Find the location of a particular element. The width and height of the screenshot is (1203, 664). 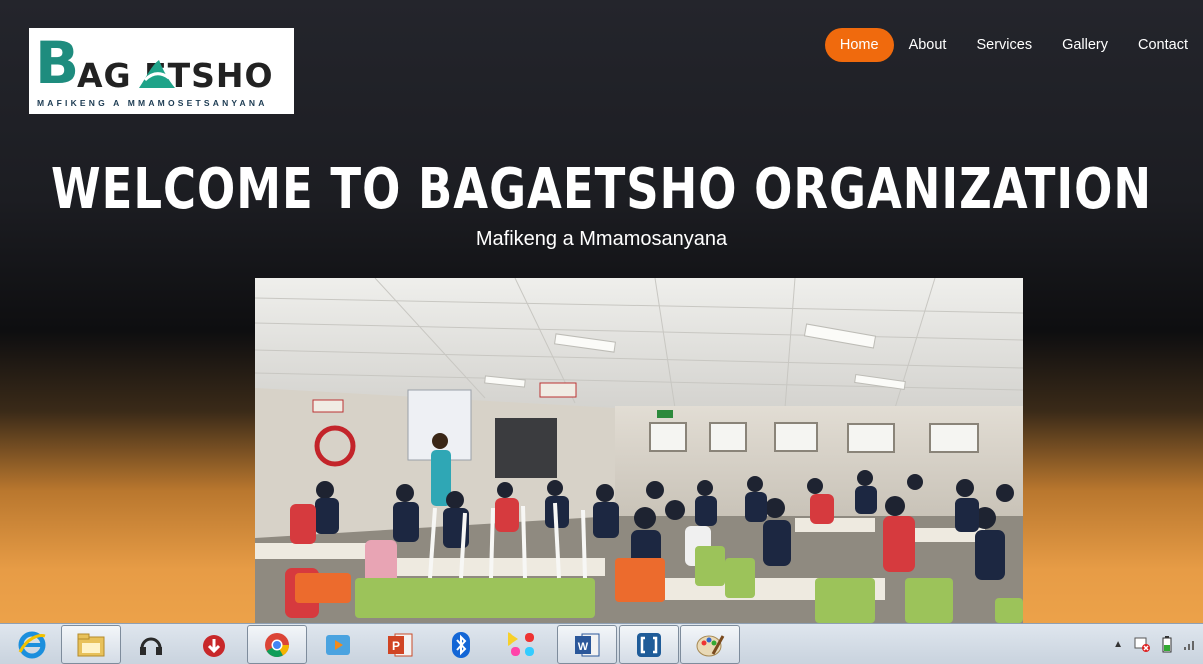

nav-gallery: Gallery is located at coordinates (1085, 45).